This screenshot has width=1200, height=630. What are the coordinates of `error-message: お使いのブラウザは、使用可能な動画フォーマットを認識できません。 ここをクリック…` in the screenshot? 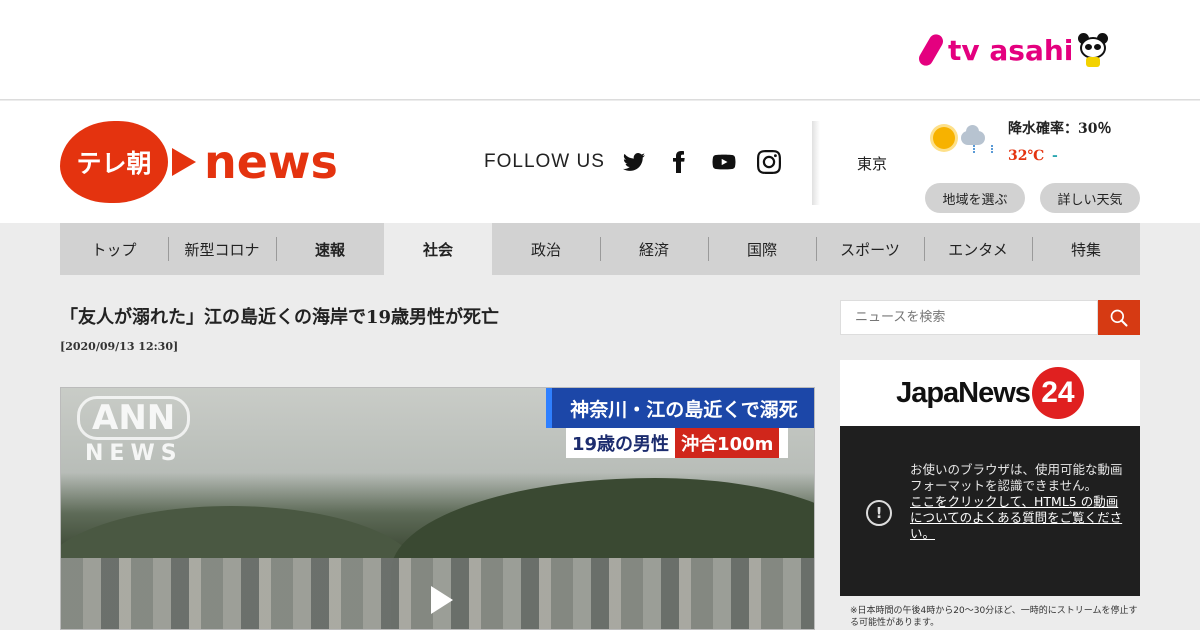 It's located at (1017, 502).